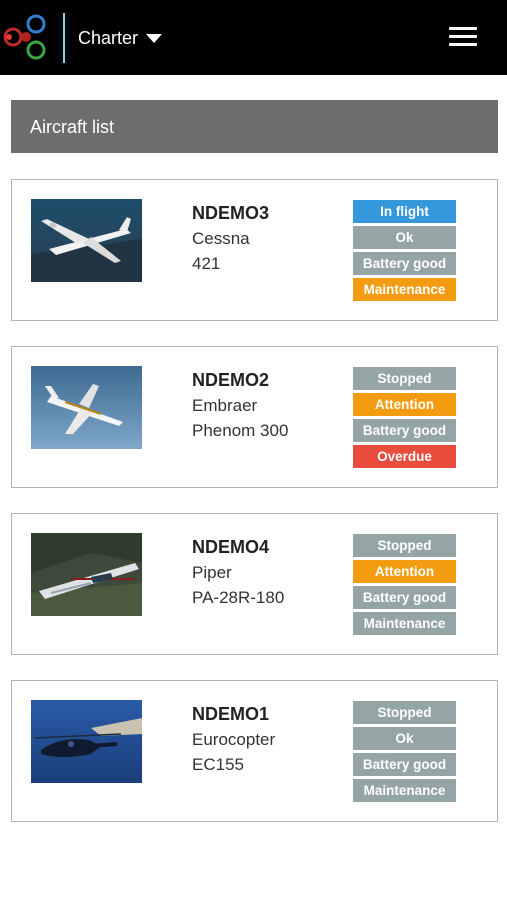 Image resolution: width=507 pixels, height=900 pixels. I want to click on aircraft-registration: NDEMO2, so click(231, 380).